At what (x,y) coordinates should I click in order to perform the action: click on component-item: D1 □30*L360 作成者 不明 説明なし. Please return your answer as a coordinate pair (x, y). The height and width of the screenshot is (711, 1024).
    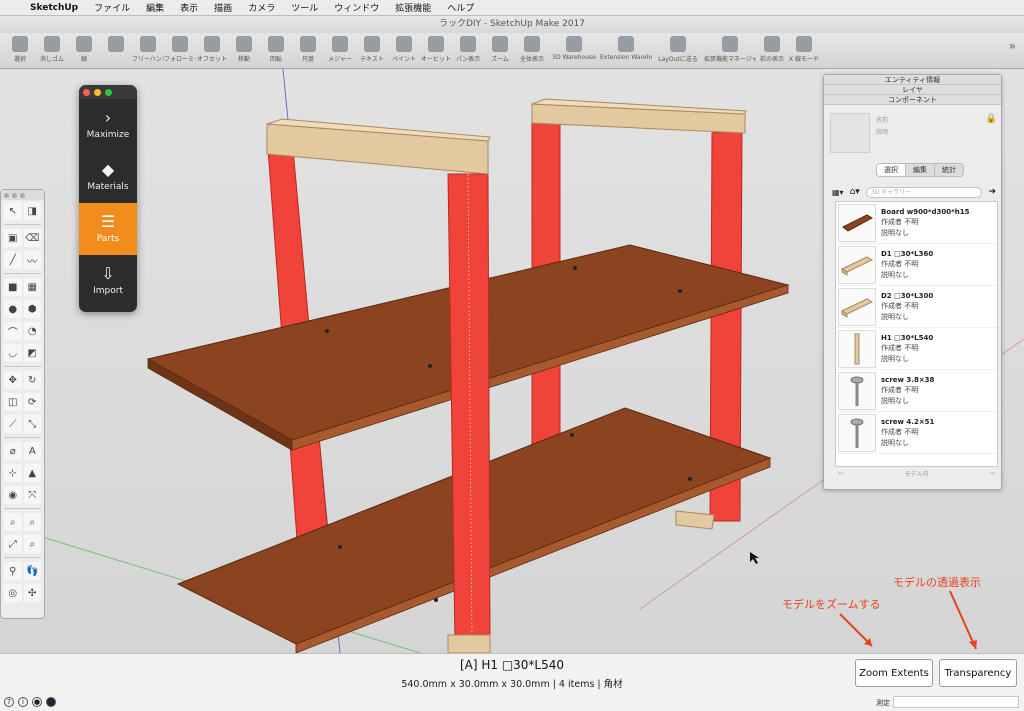
    Looking at the image, I should click on (916, 265).